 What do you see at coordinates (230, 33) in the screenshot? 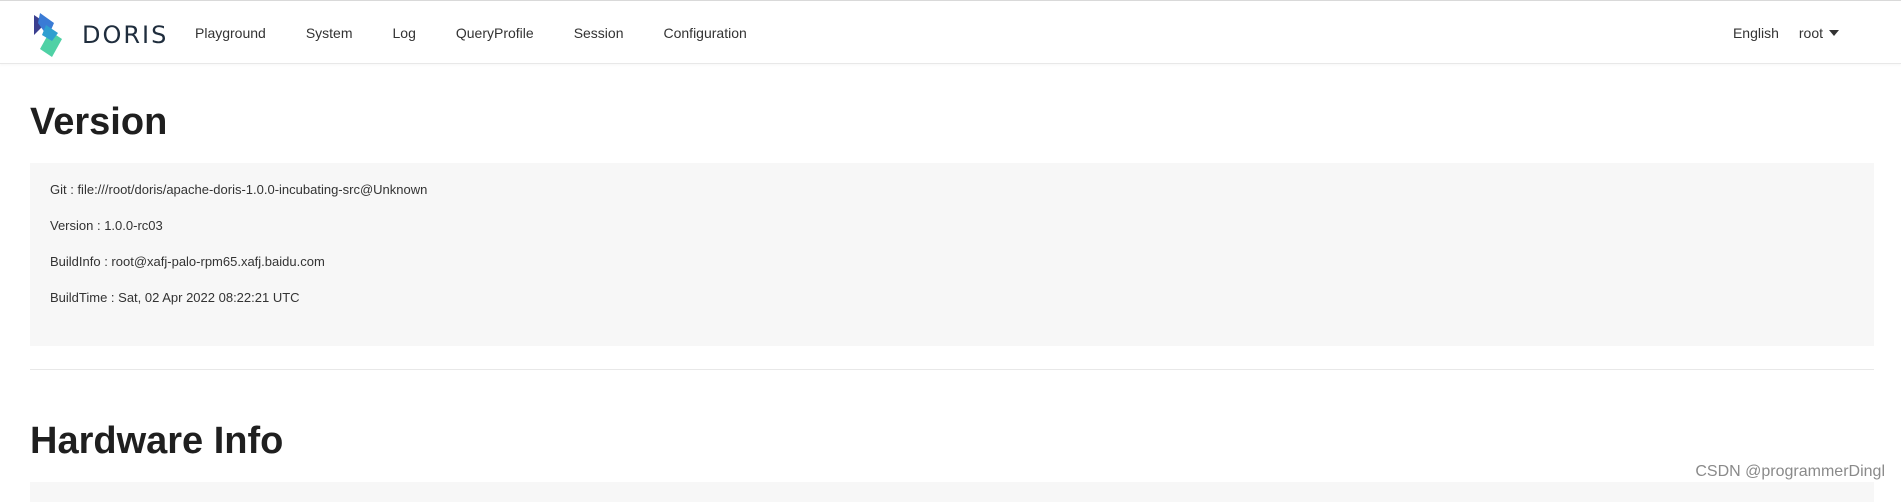
I see `nav-playground: Playground` at bounding box center [230, 33].